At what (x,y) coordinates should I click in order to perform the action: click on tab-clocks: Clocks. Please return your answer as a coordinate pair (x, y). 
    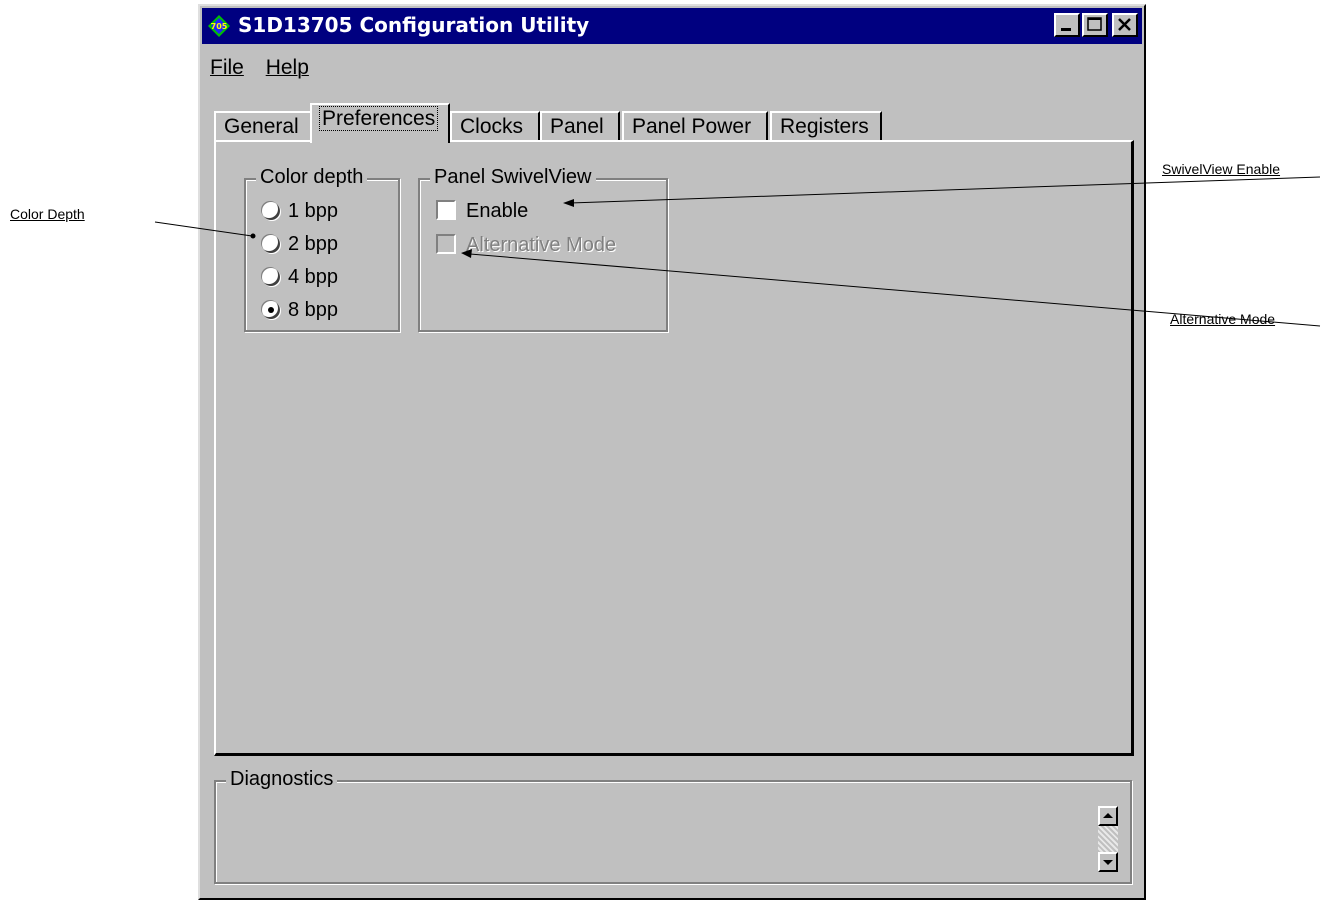
    Looking at the image, I should click on (495, 126).